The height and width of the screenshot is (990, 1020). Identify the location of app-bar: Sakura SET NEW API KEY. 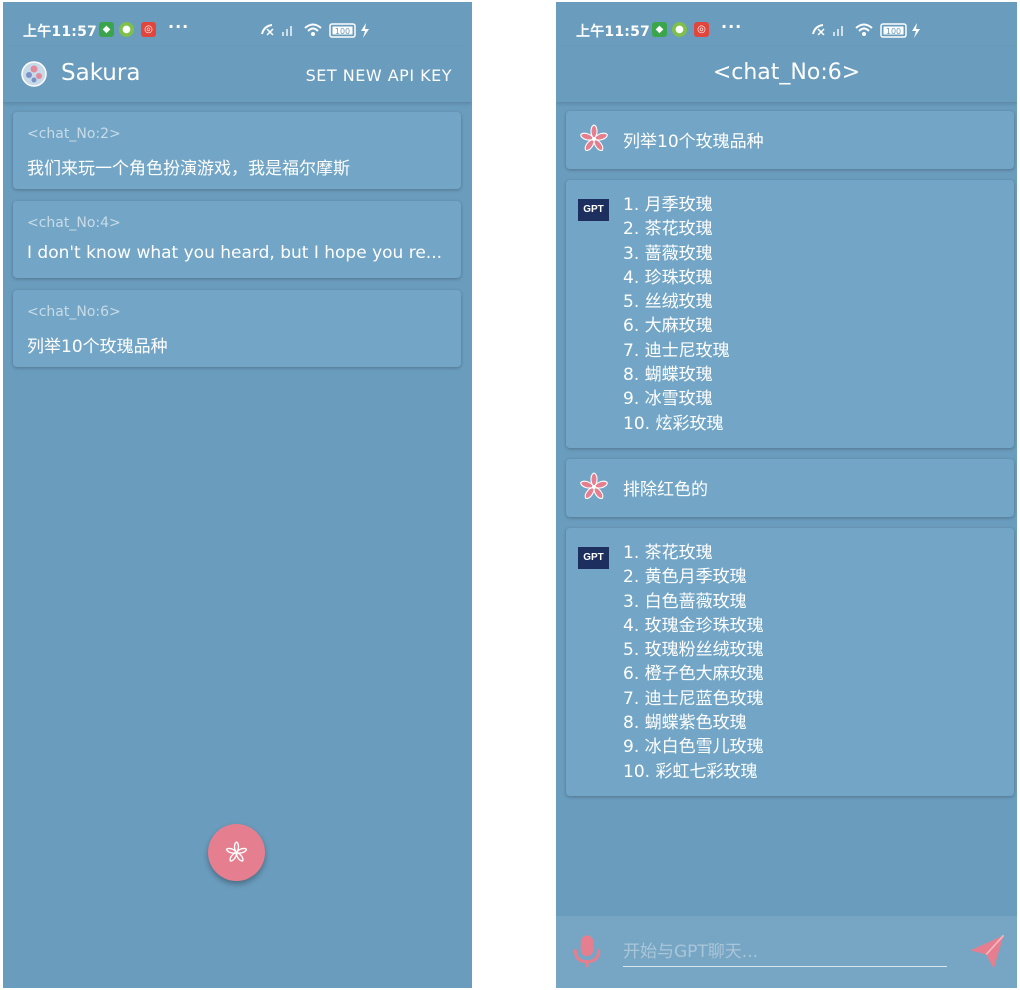
(237, 74).